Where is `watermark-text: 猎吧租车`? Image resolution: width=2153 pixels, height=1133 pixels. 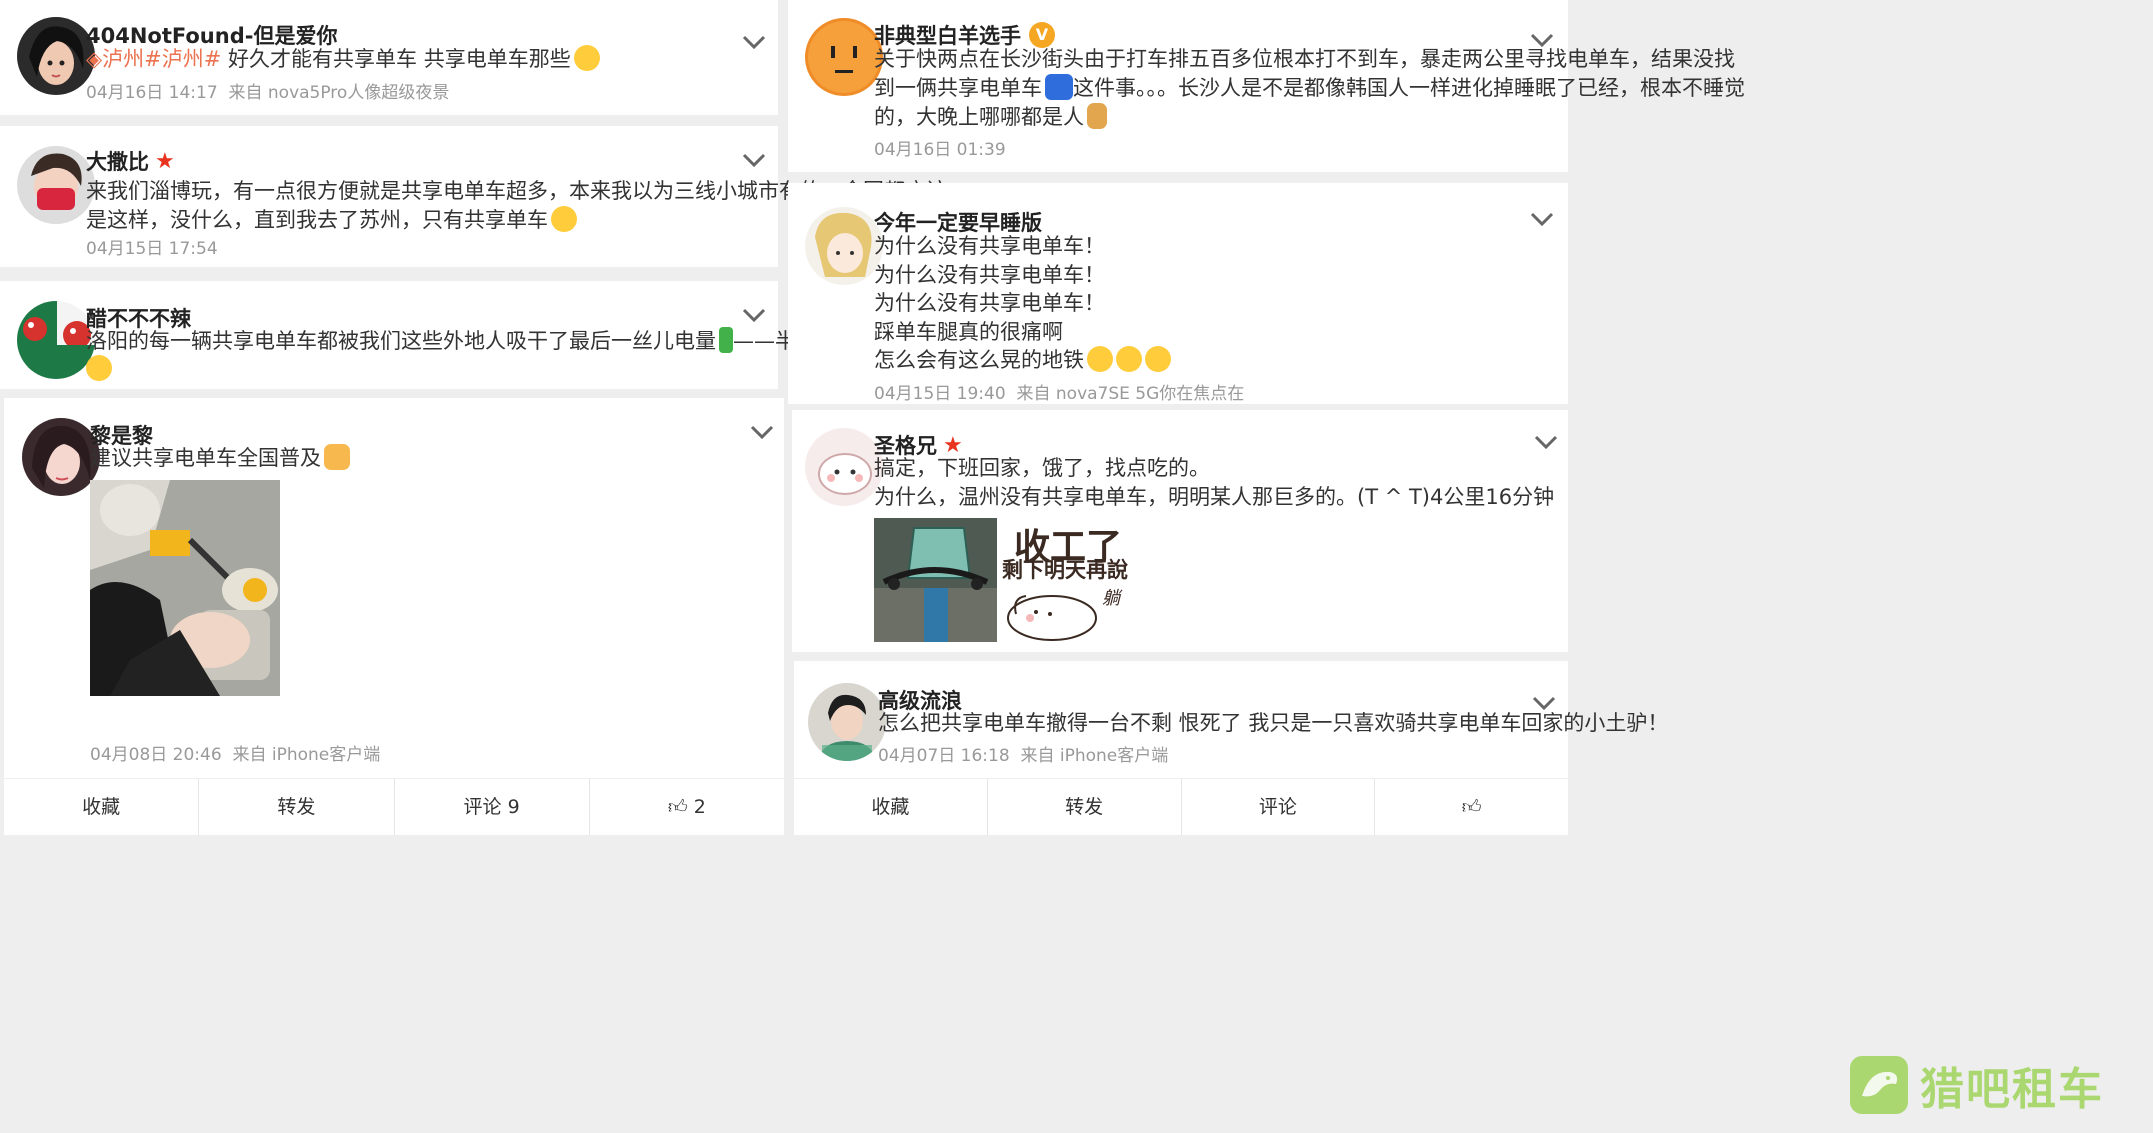 watermark-text: 猎吧租车 is located at coordinates (2012, 1089).